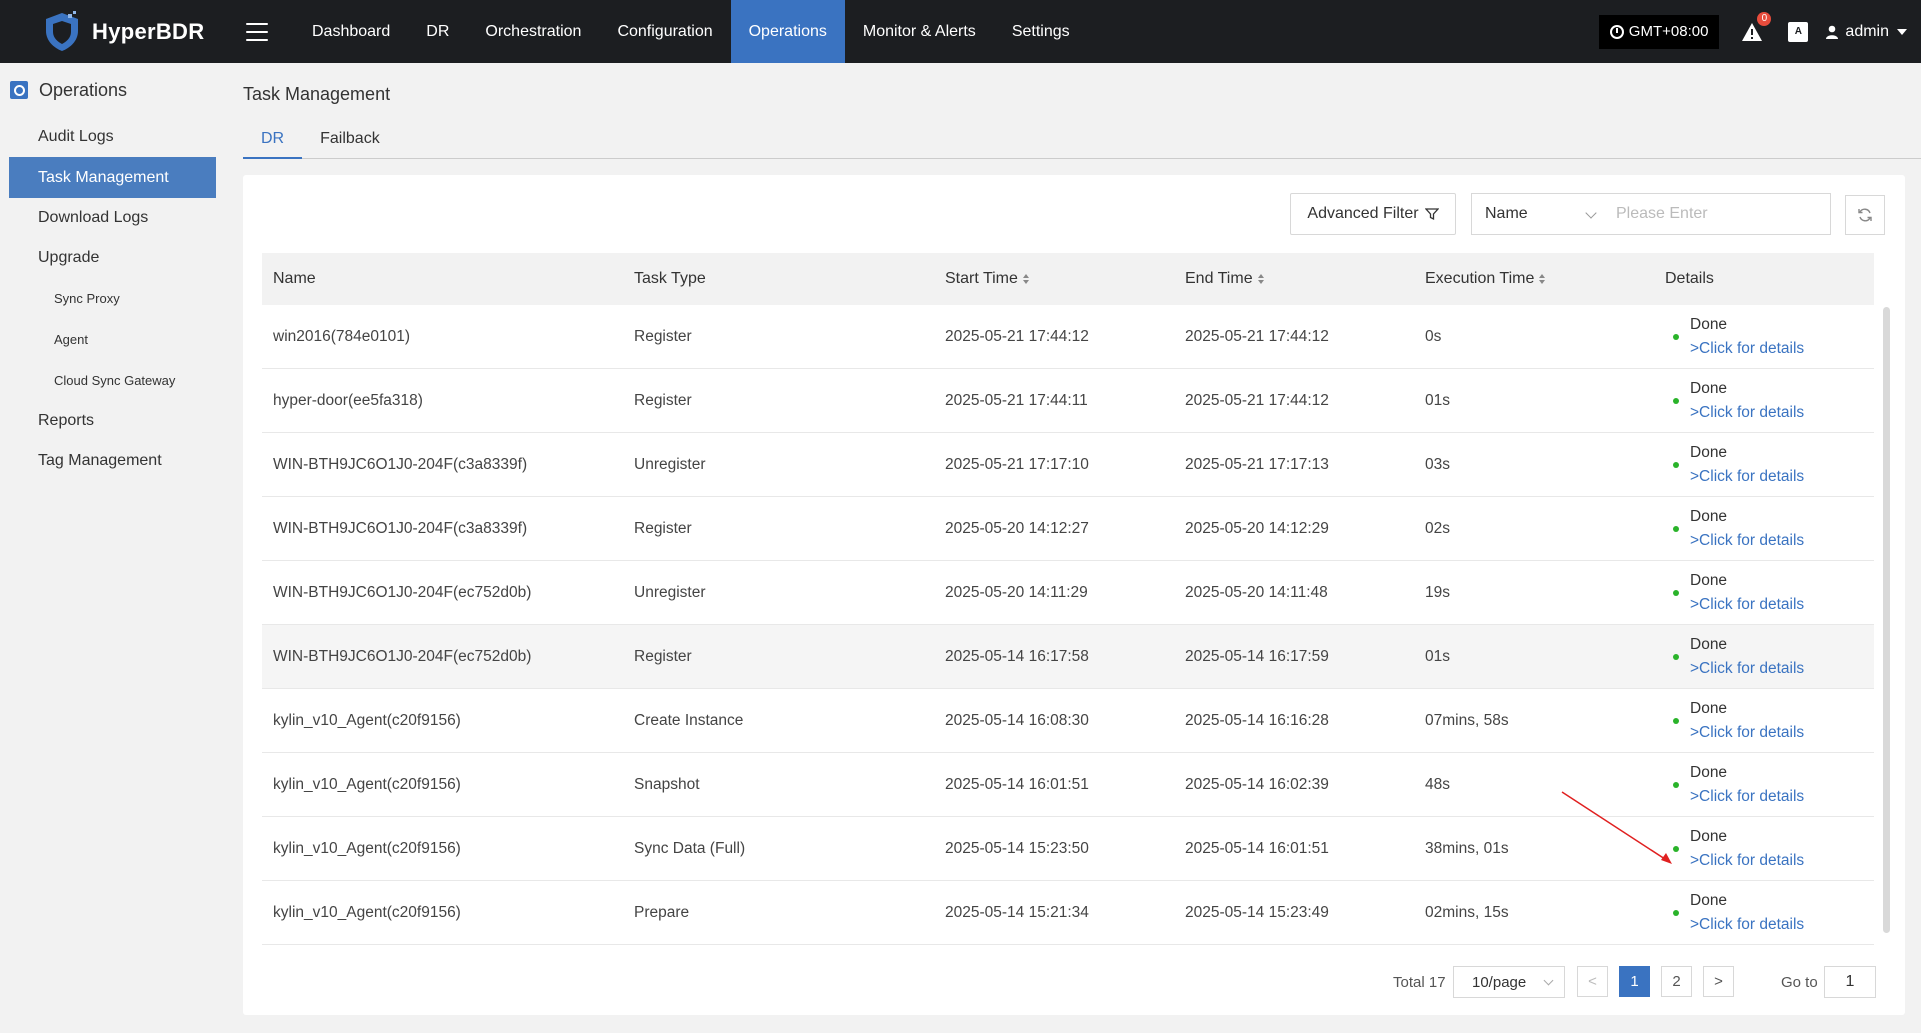 The width and height of the screenshot is (1921, 1033). Describe the element at coordinates (1041, 31) in the screenshot. I see `nav-settings: Settings` at that location.